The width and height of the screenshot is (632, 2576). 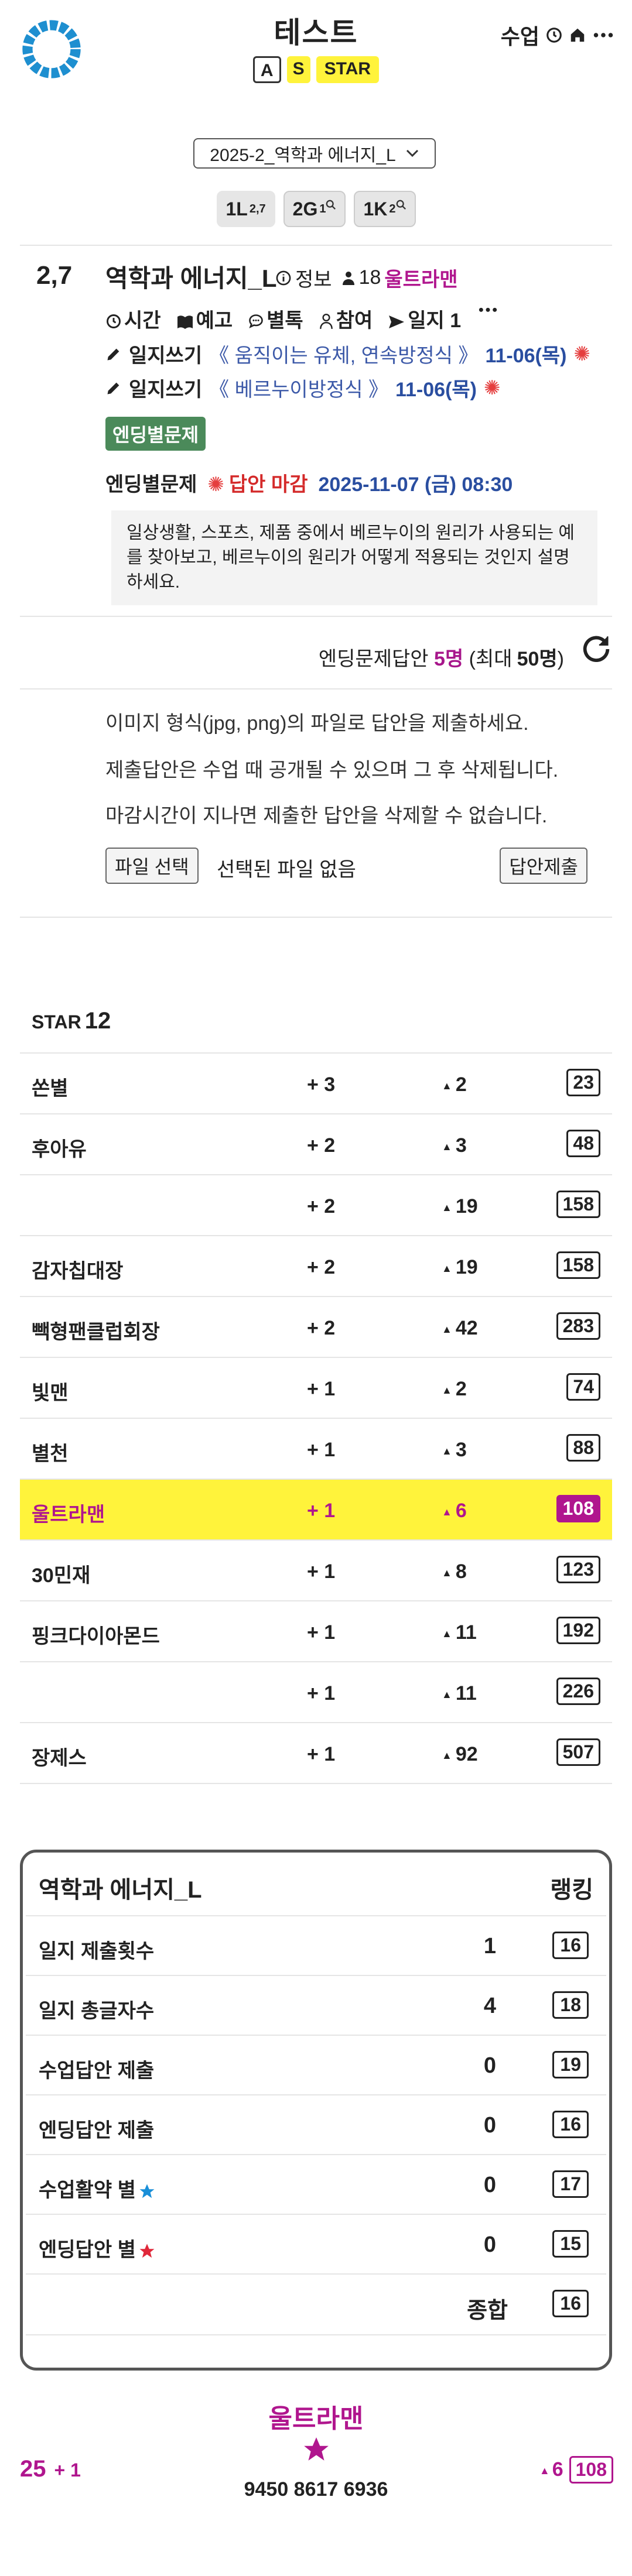 What do you see at coordinates (583, 1387) in the screenshot?
I see `ranking-rank: 74` at bounding box center [583, 1387].